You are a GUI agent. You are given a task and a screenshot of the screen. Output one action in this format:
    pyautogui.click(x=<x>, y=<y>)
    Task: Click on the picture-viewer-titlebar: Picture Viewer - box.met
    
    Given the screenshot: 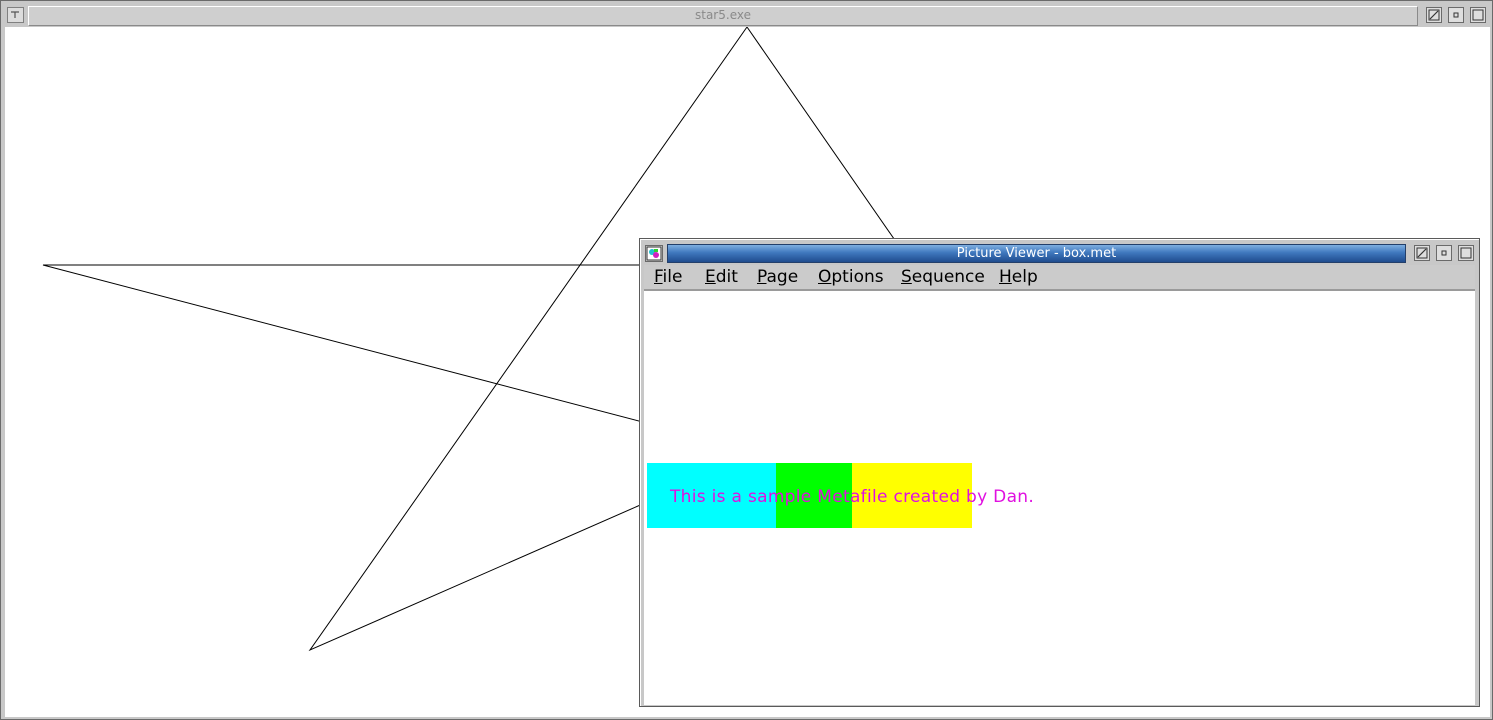 What is the action you would take?
    pyautogui.click(x=1059, y=253)
    